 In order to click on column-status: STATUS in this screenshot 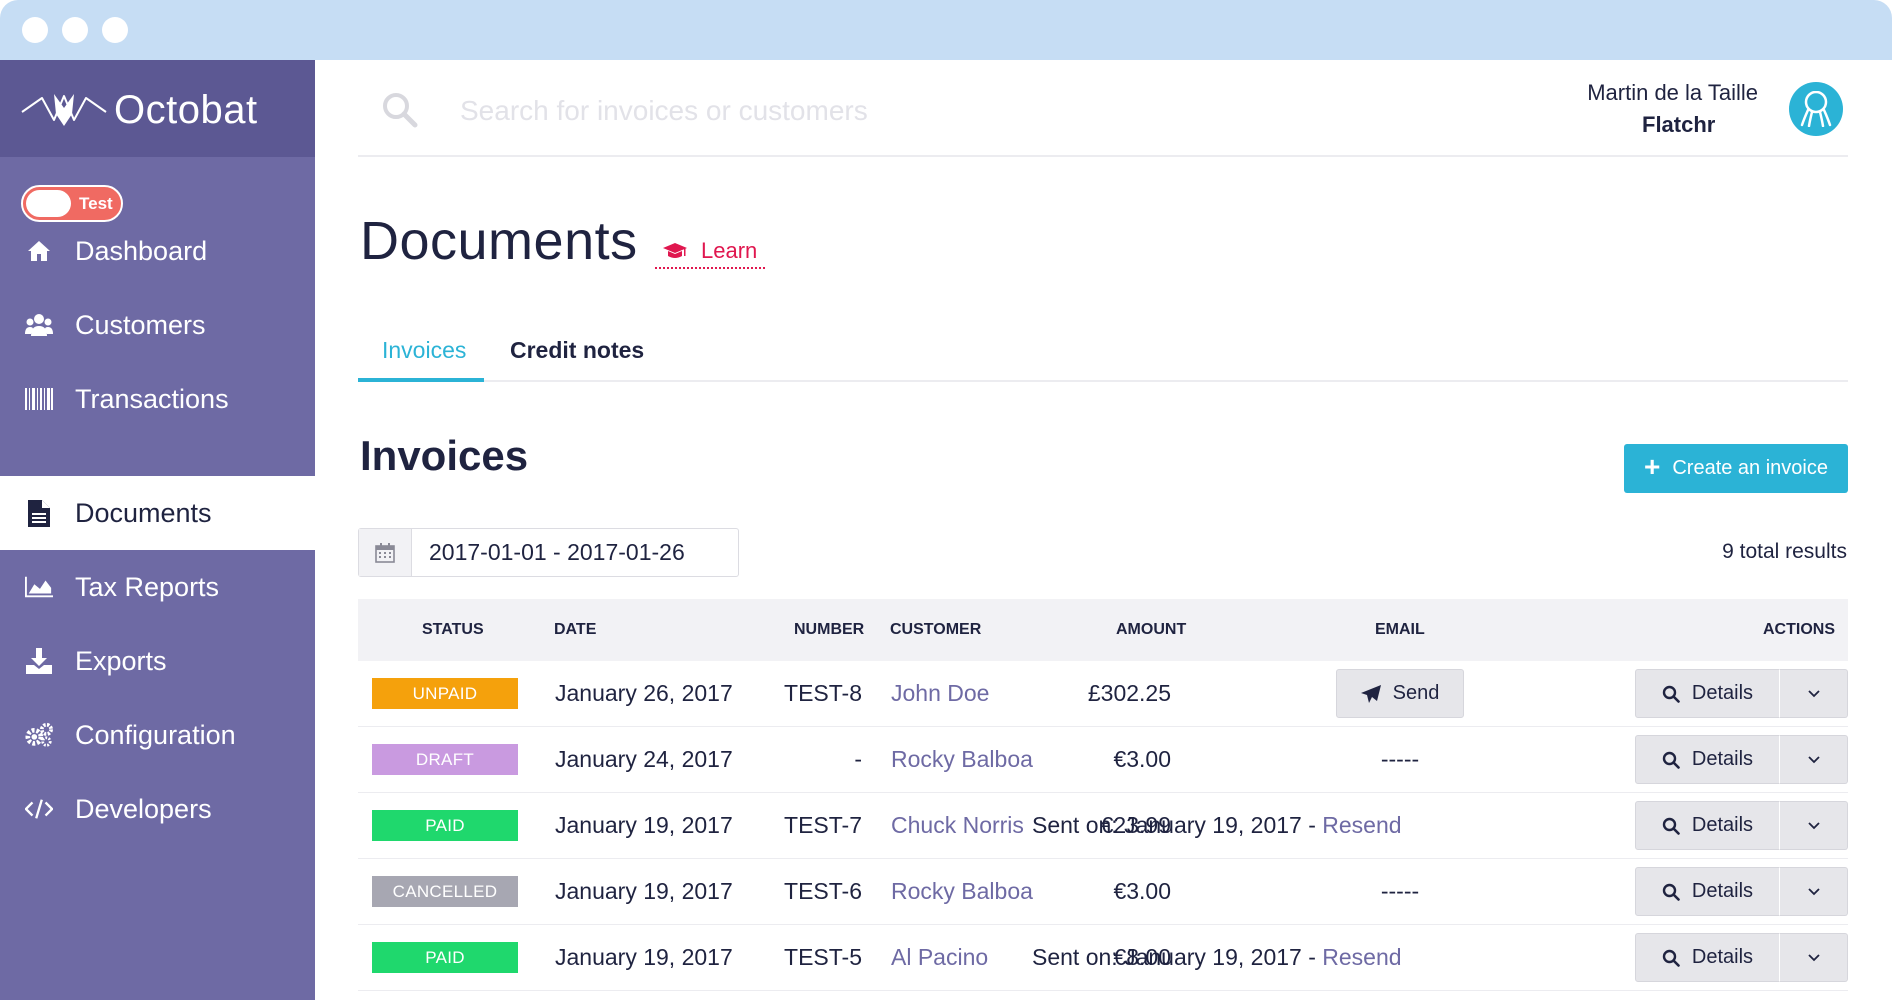, I will do `click(453, 630)`.